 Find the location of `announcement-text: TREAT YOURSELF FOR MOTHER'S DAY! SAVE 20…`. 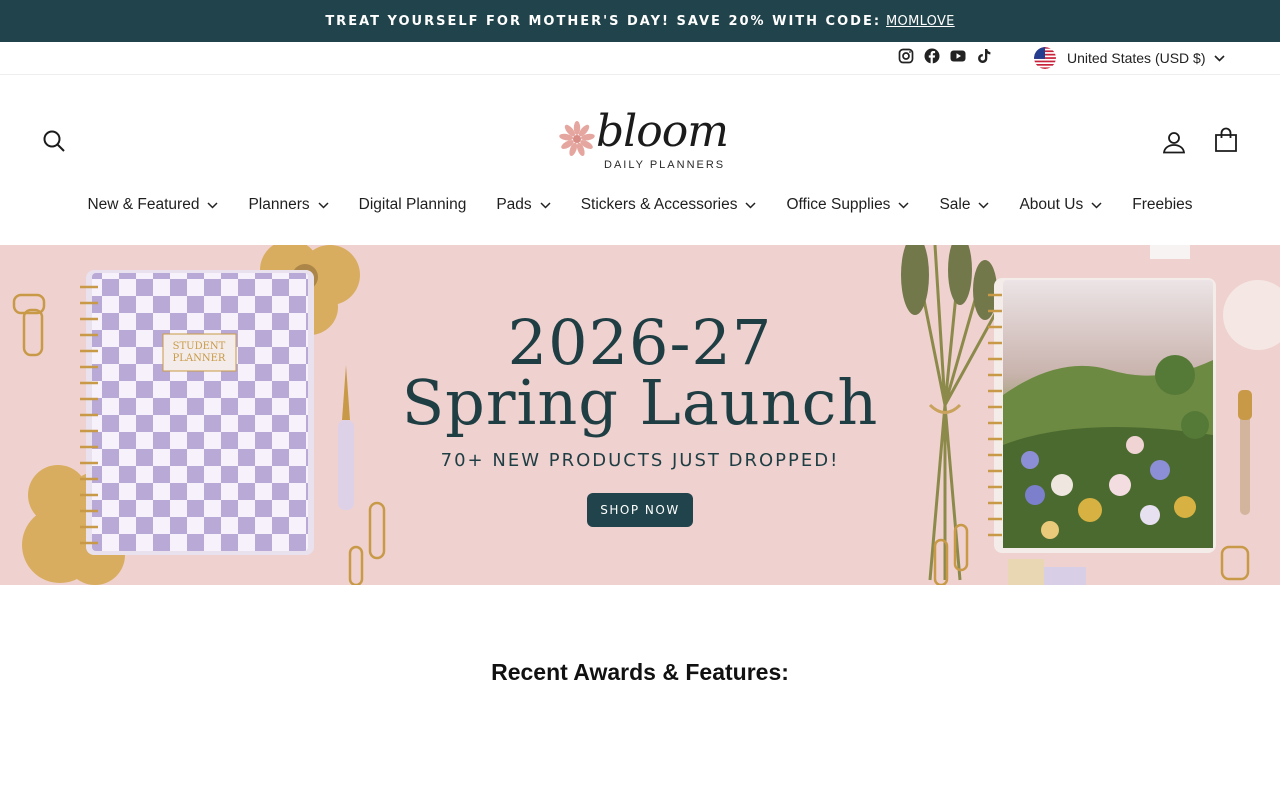

announcement-text: TREAT YOURSELF FOR MOTHER'S DAY! SAVE 20… is located at coordinates (603, 21).